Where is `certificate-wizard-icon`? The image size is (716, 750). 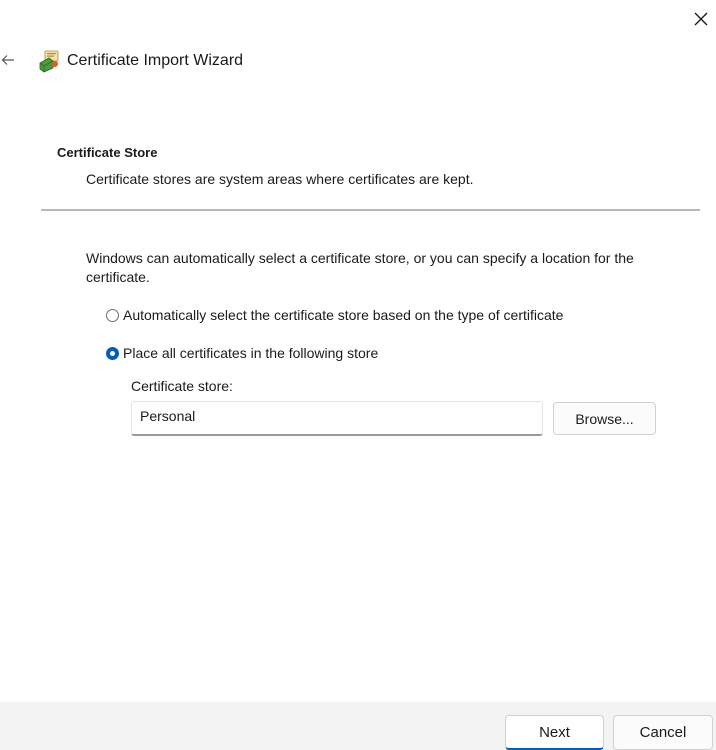
certificate-wizard-icon is located at coordinates (49, 61).